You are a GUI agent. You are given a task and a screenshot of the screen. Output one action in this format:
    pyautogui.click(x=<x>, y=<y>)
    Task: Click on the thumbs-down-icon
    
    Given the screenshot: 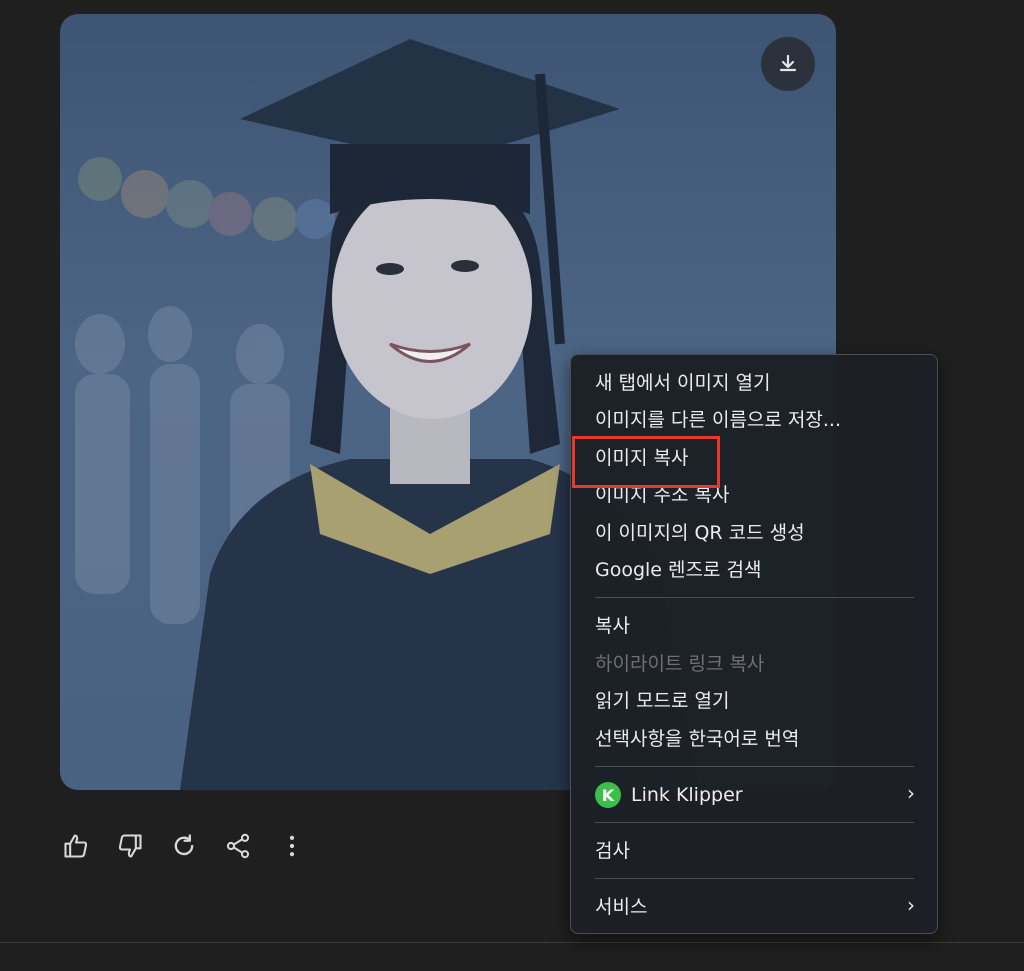 What is the action you would take?
    pyautogui.click(x=130, y=846)
    